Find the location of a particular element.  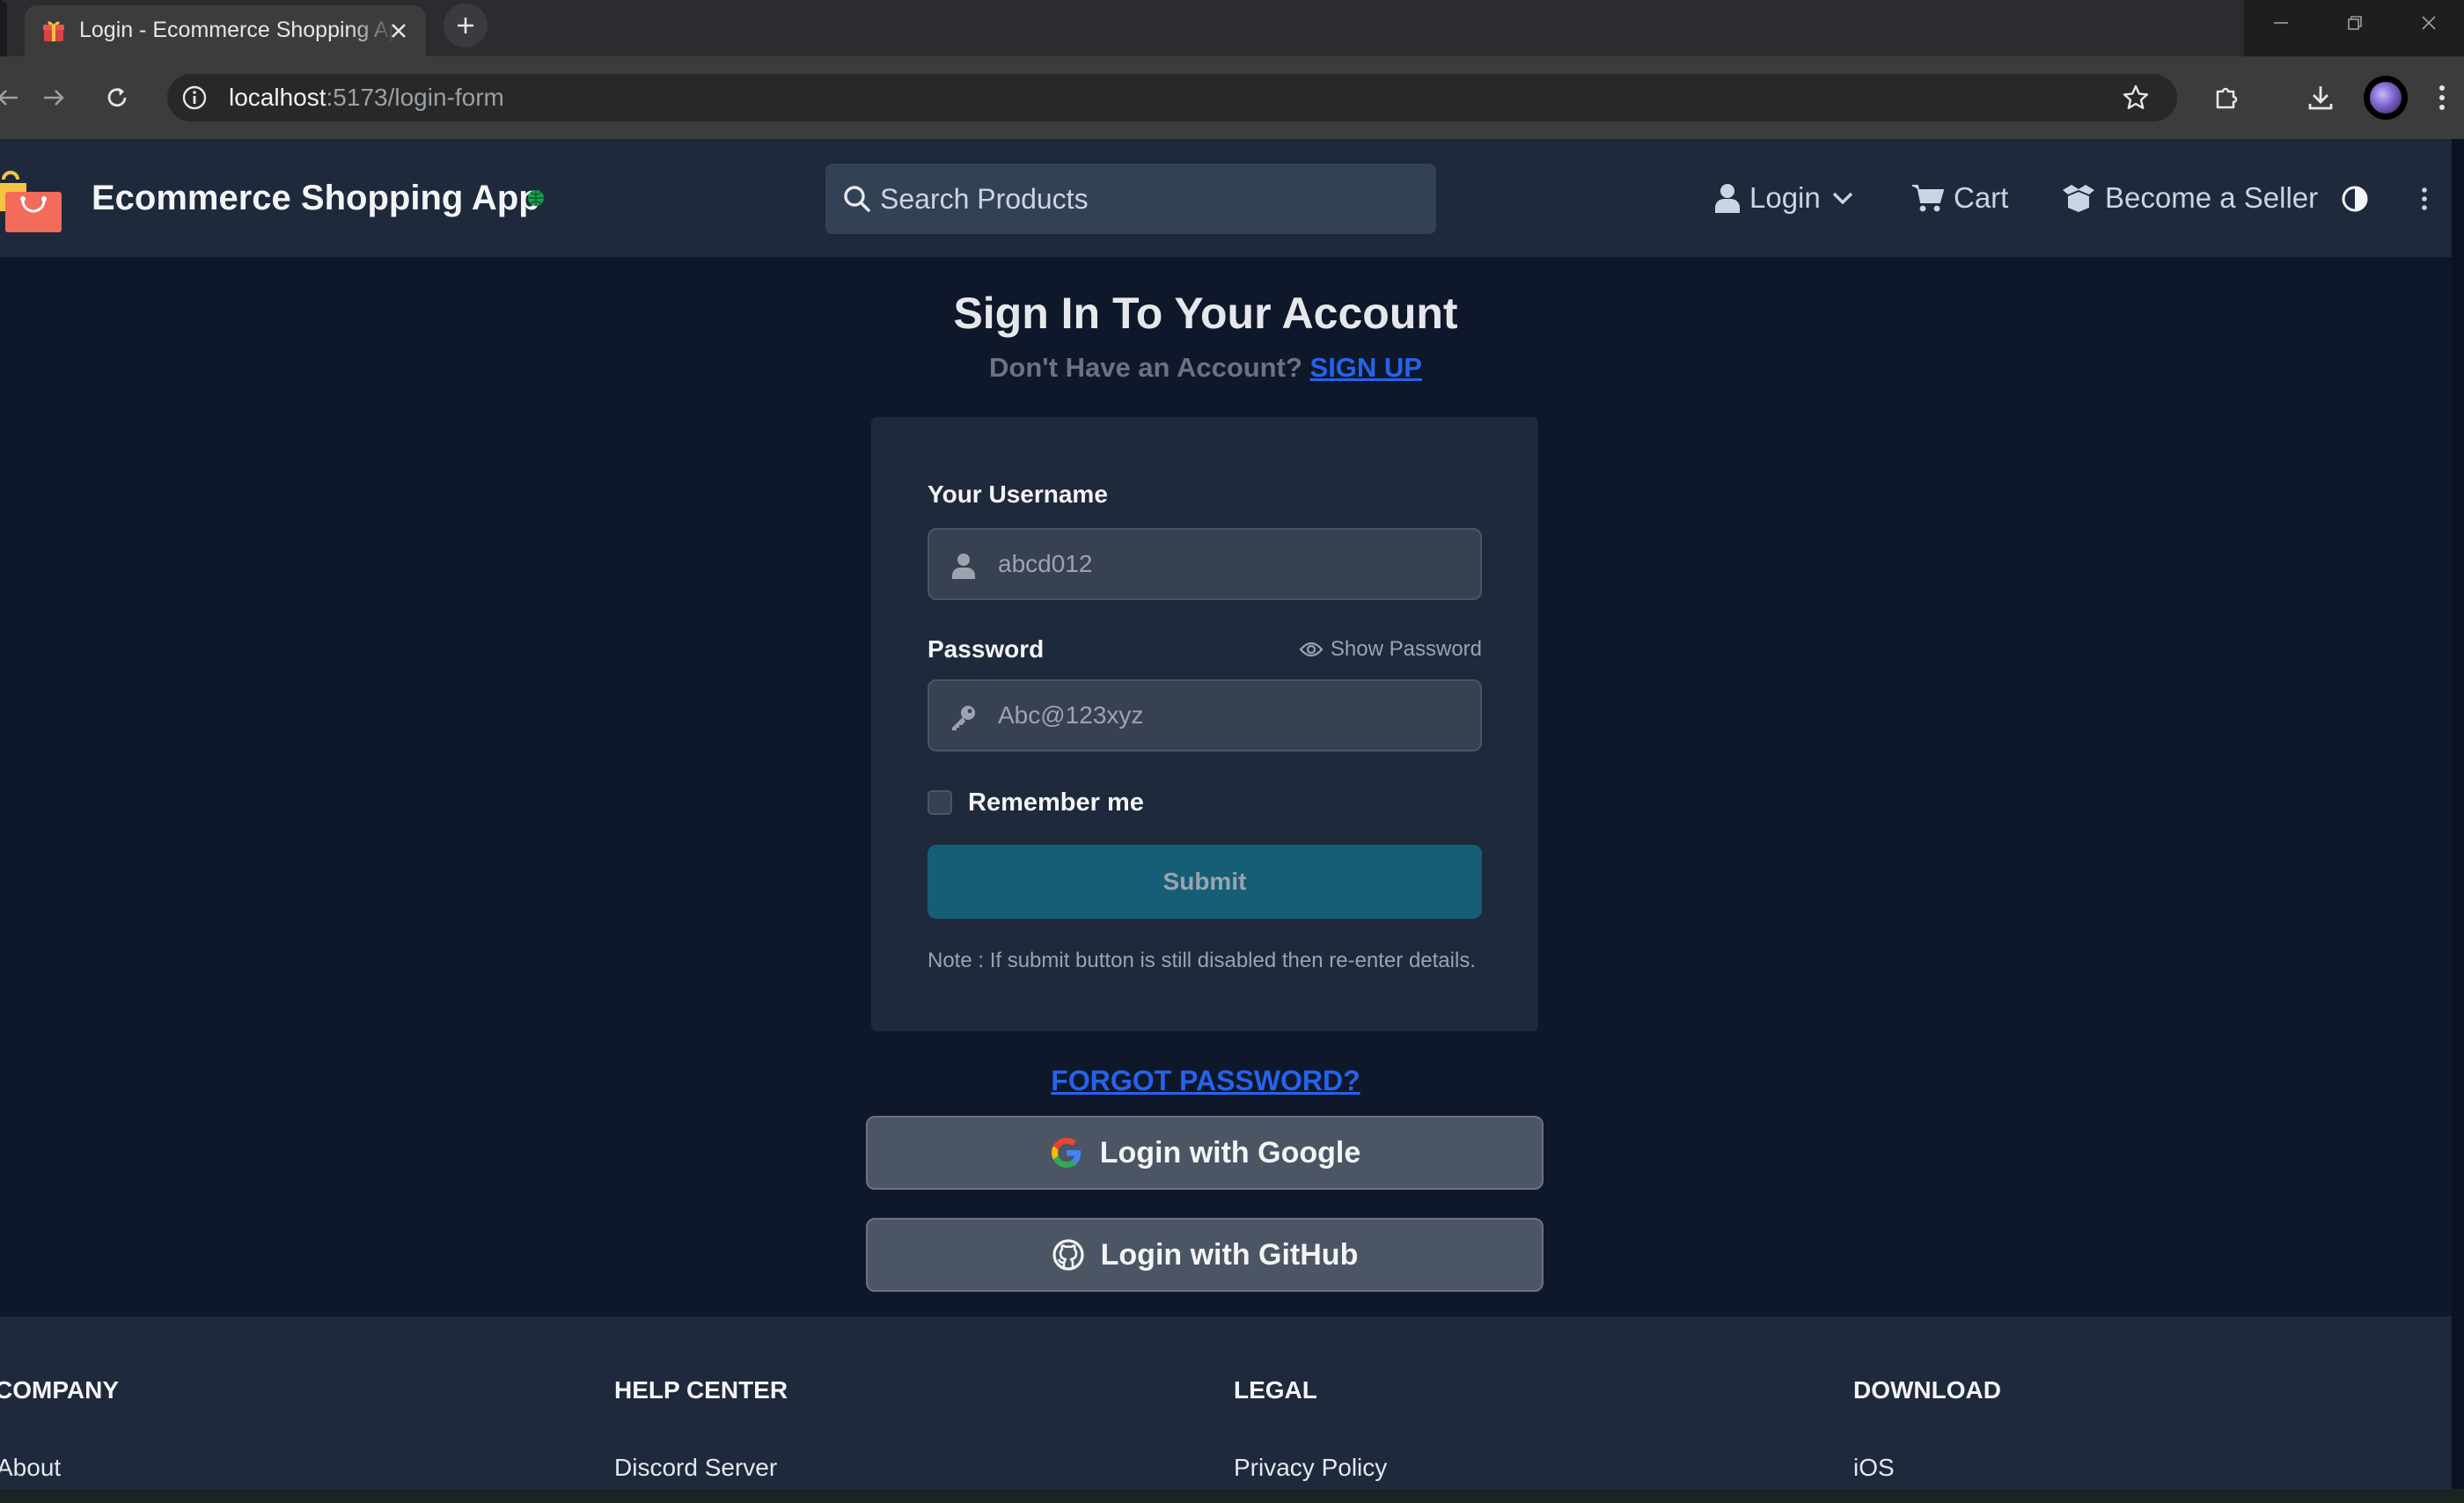

signup-prompt: Don't Have an Account? SIGN UP is located at coordinates (1205, 367).